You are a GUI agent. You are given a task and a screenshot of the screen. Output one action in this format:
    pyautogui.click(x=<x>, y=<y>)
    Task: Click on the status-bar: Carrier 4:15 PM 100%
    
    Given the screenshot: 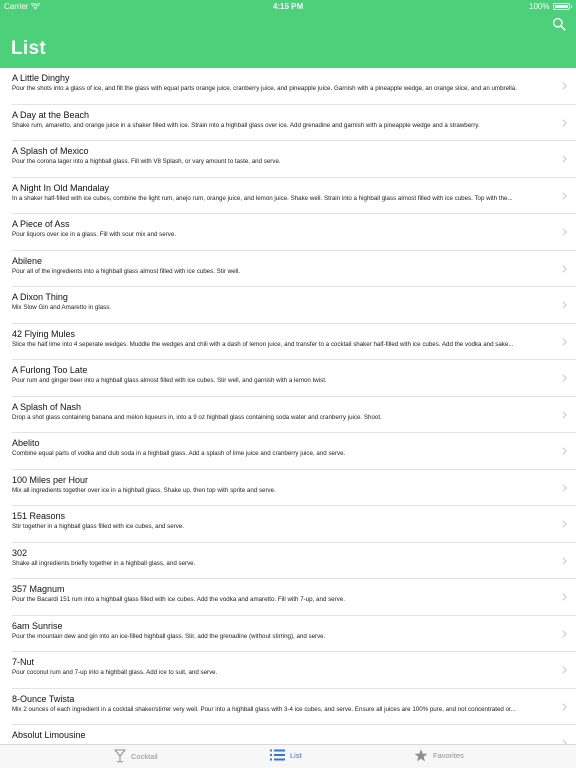 What is the action you would take?
    pyautogui.click(x=288, y=6)
    